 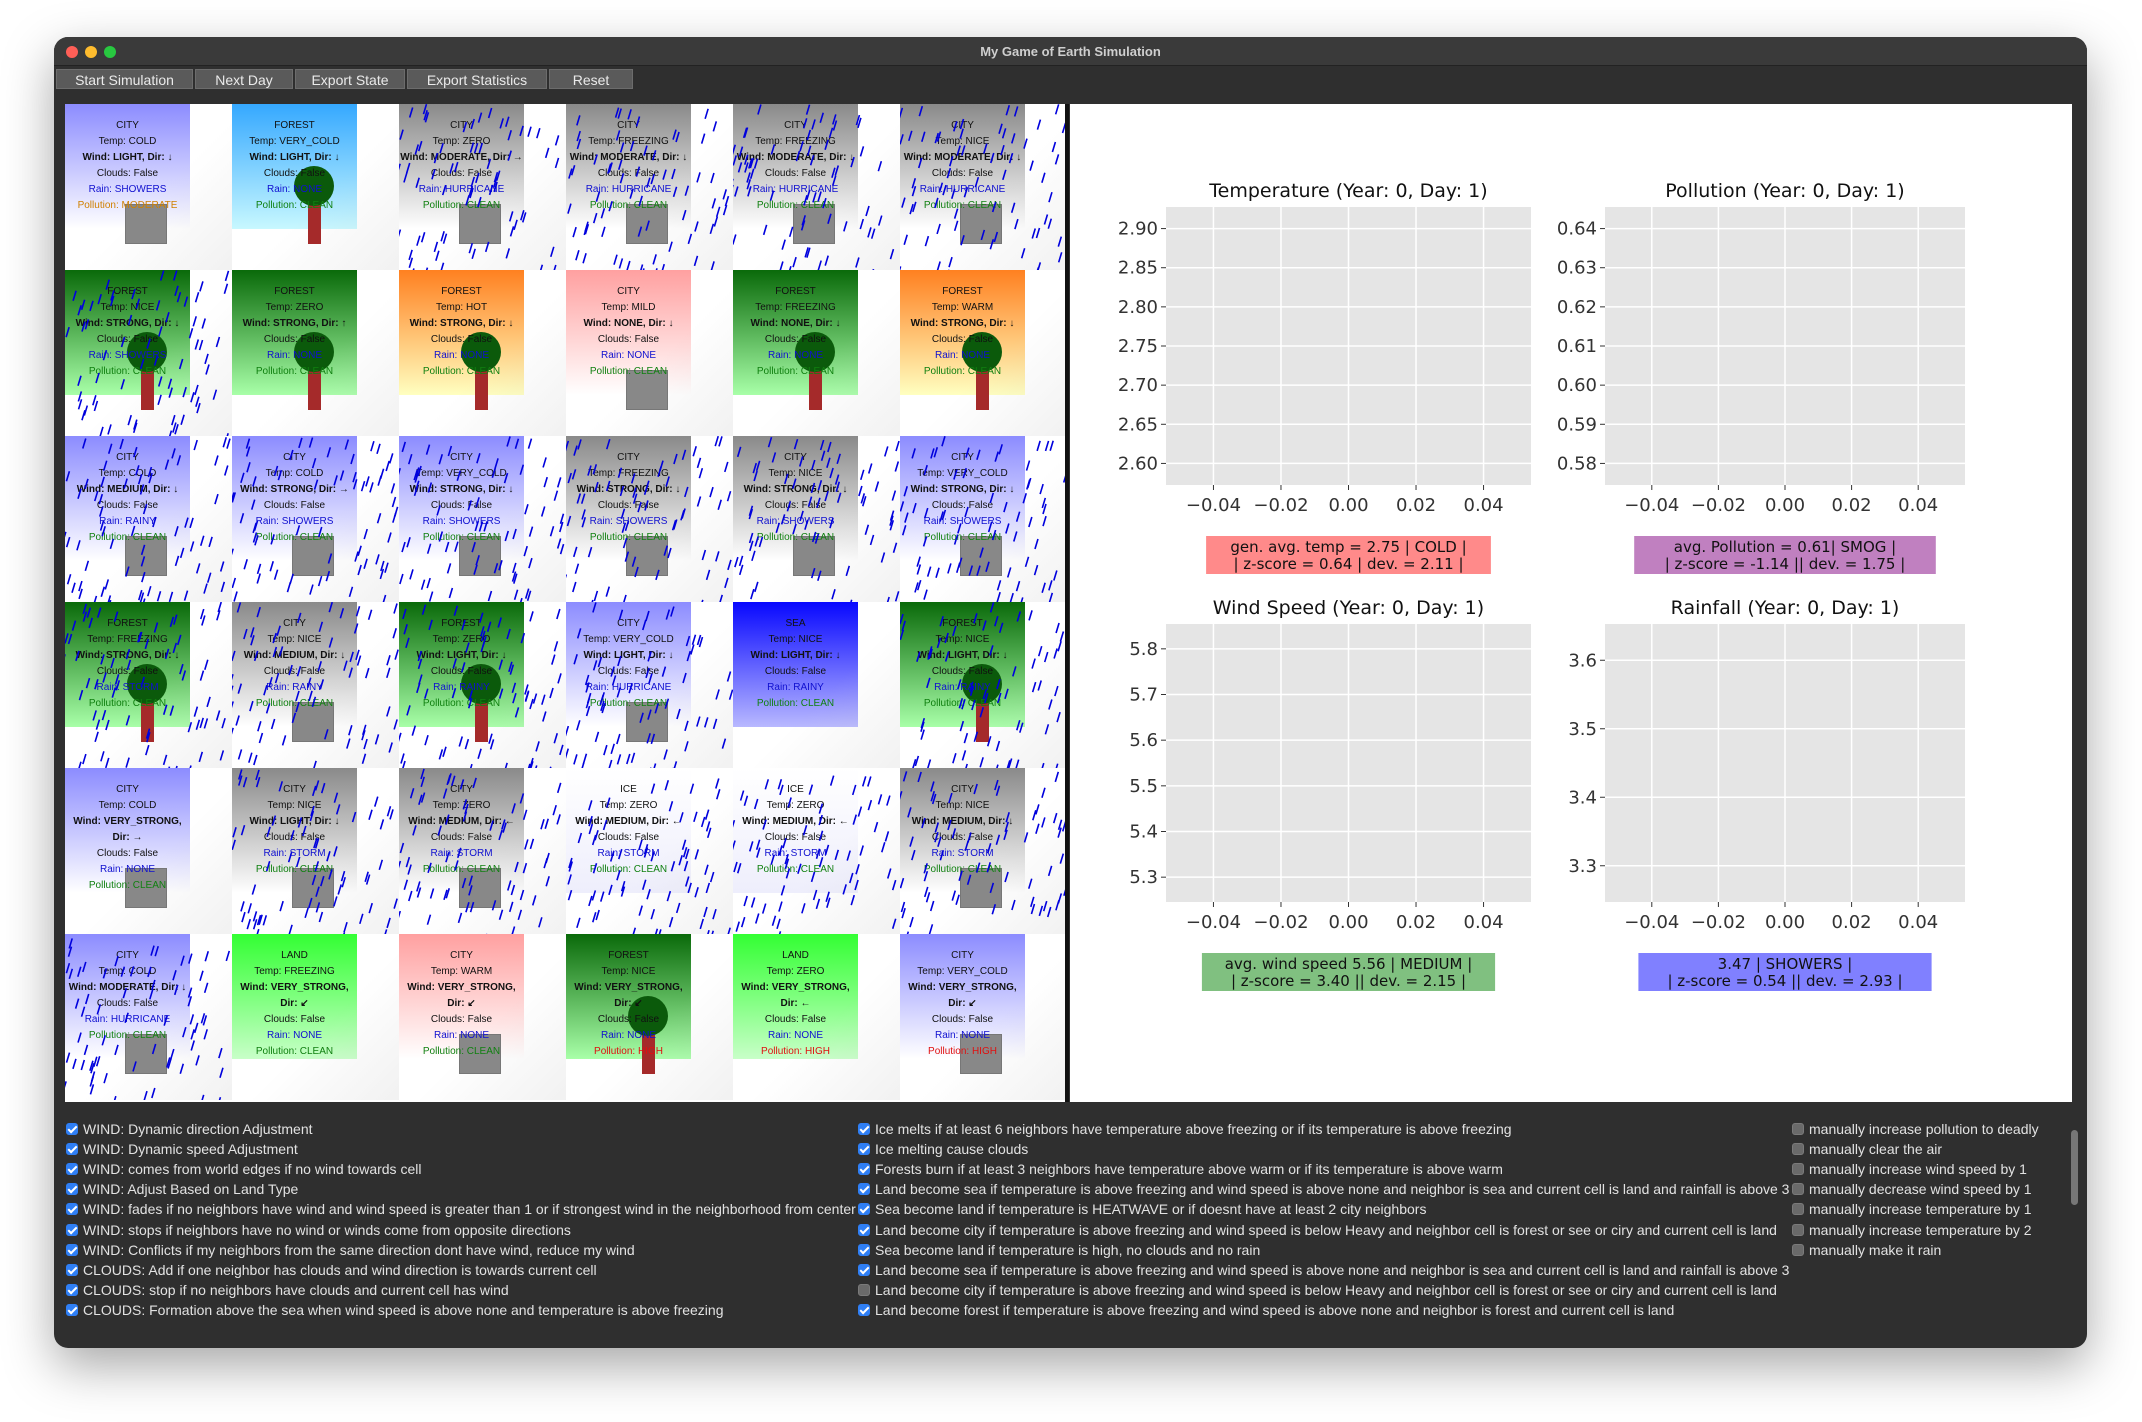 I want to click on rule-checkbox: manually decrease wind speed by 1, so click(x=1912, y=1189).